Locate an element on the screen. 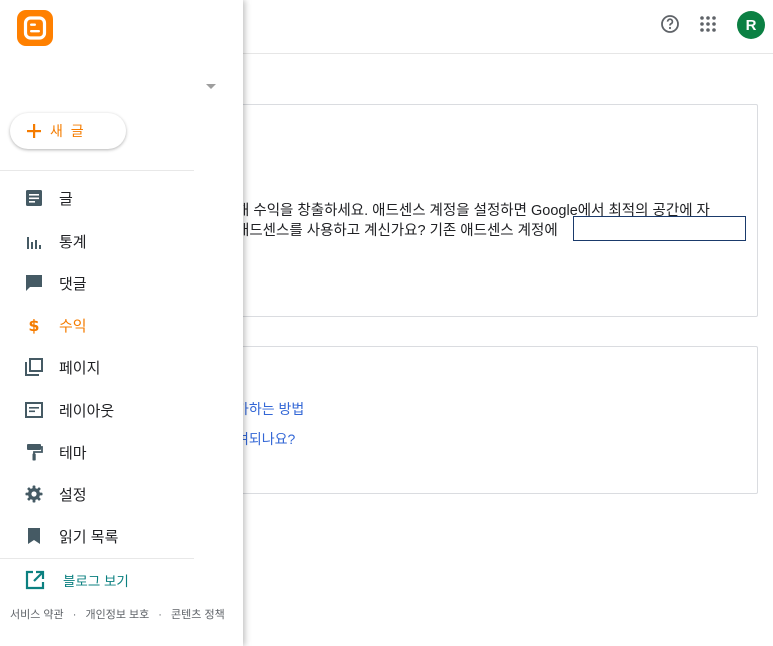 The width and height of the screenshot is (773, 646). new-post-label: 새 글 is located at coordinates (68, 131).